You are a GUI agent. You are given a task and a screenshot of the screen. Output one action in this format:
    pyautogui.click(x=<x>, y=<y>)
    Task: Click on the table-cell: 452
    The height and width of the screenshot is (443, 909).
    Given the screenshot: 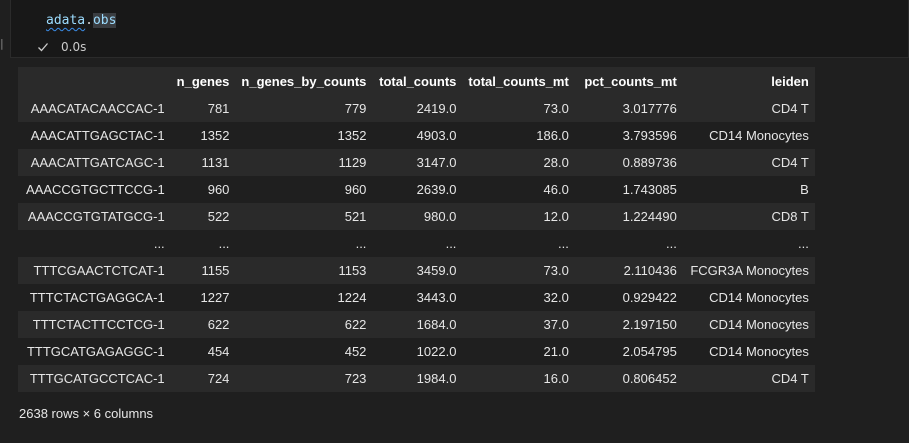 What is the action you would take?
    pyautogui.click(x=304, y=351)
    